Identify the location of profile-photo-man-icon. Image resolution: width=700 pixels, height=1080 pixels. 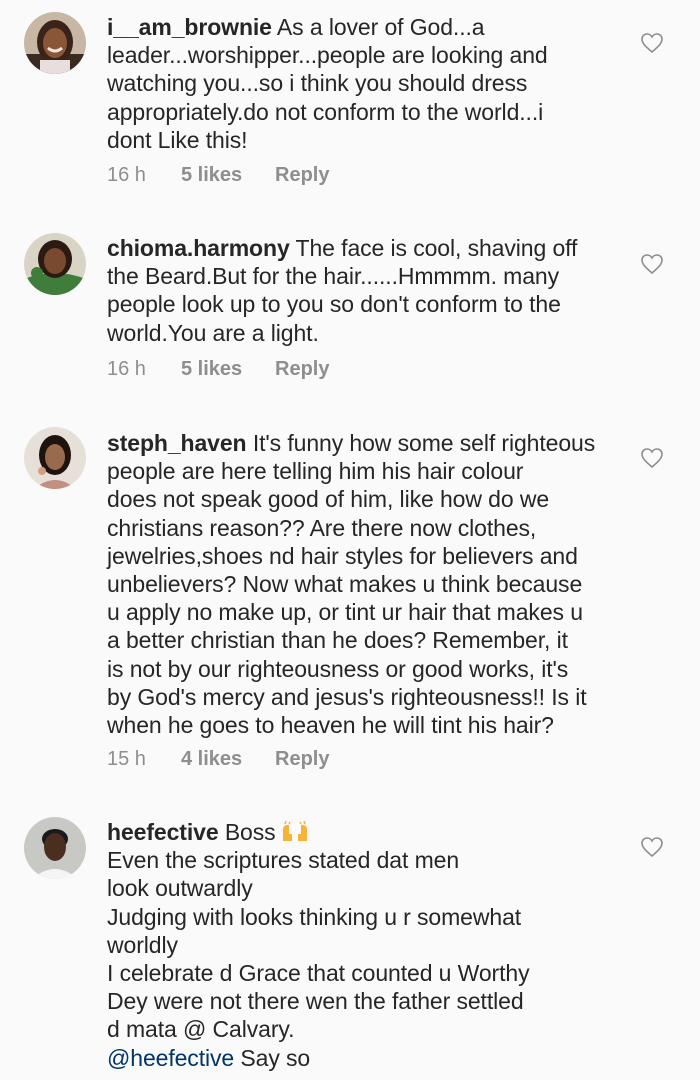
(55, 848).